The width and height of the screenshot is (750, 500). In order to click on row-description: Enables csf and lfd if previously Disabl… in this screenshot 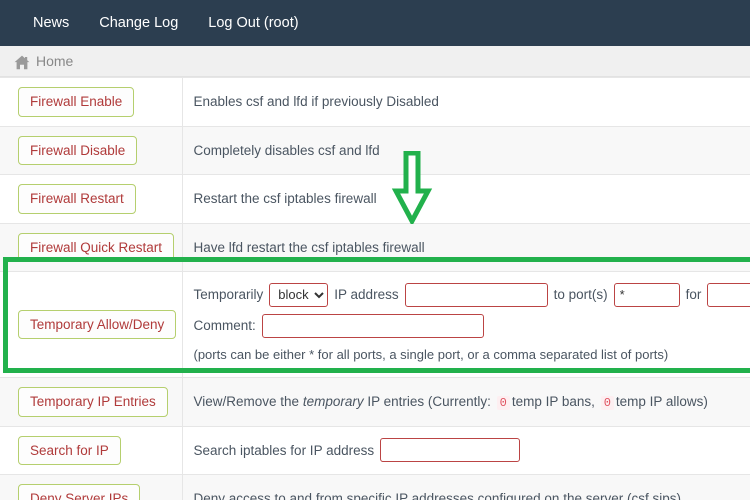, I will do `click(316, 102)`.